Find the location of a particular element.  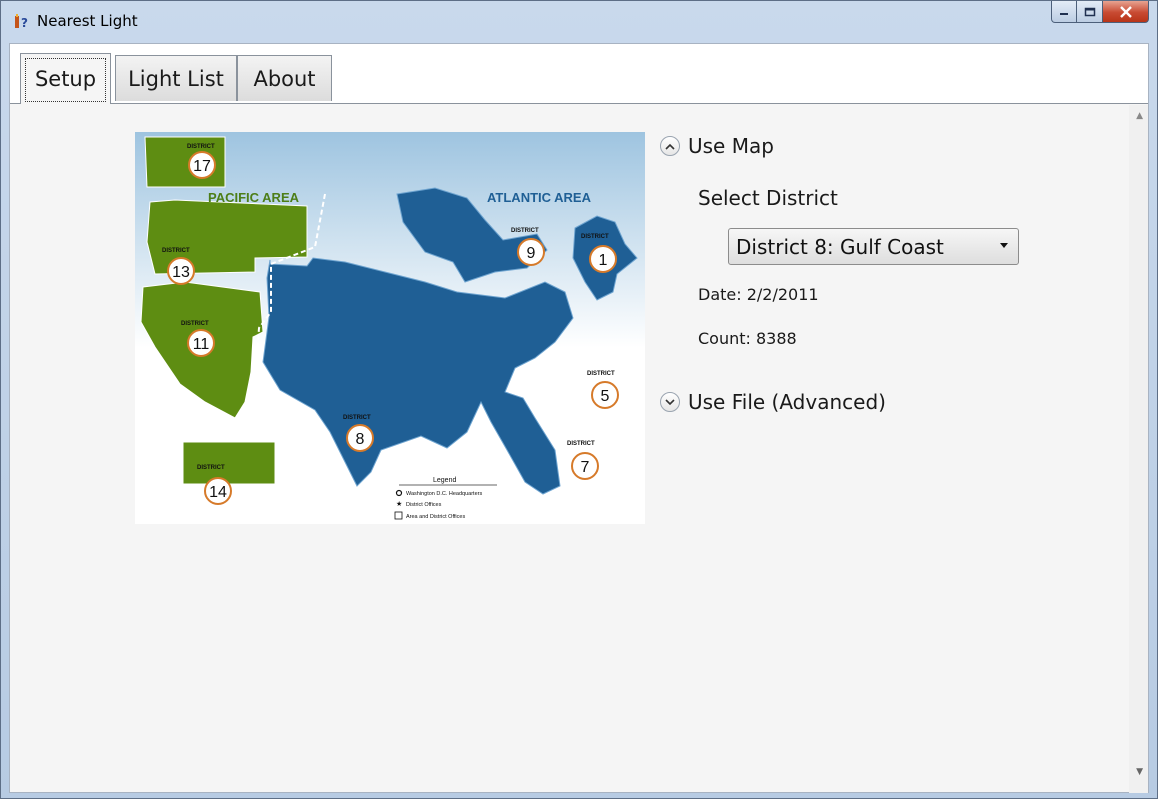

tab-about: About is located at coordinates (284, 78).